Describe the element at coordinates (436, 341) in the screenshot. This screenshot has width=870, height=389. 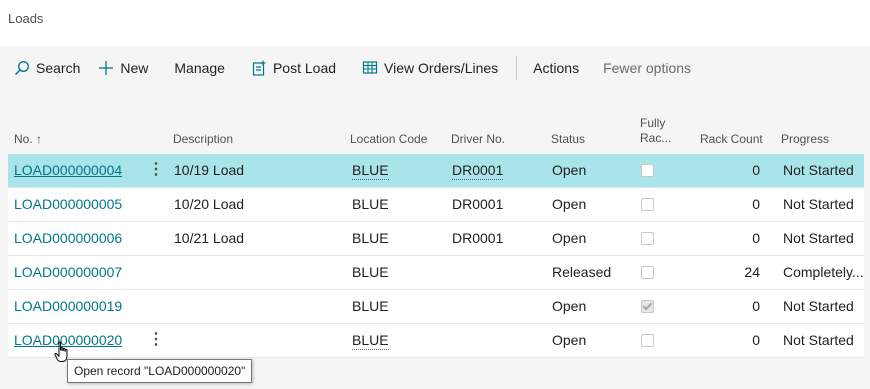
I see `table-row: LOAD000000020 ⋮ BLUE Open 0 Not Started` at that location.